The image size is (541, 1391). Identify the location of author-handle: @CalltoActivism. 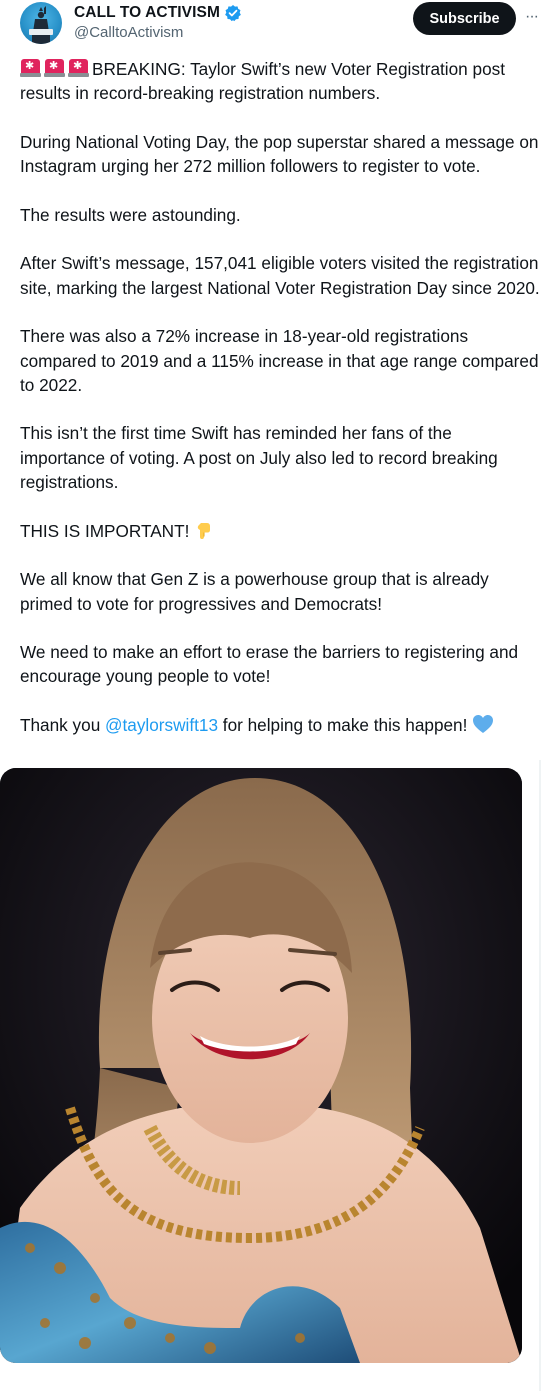
(128, 32).